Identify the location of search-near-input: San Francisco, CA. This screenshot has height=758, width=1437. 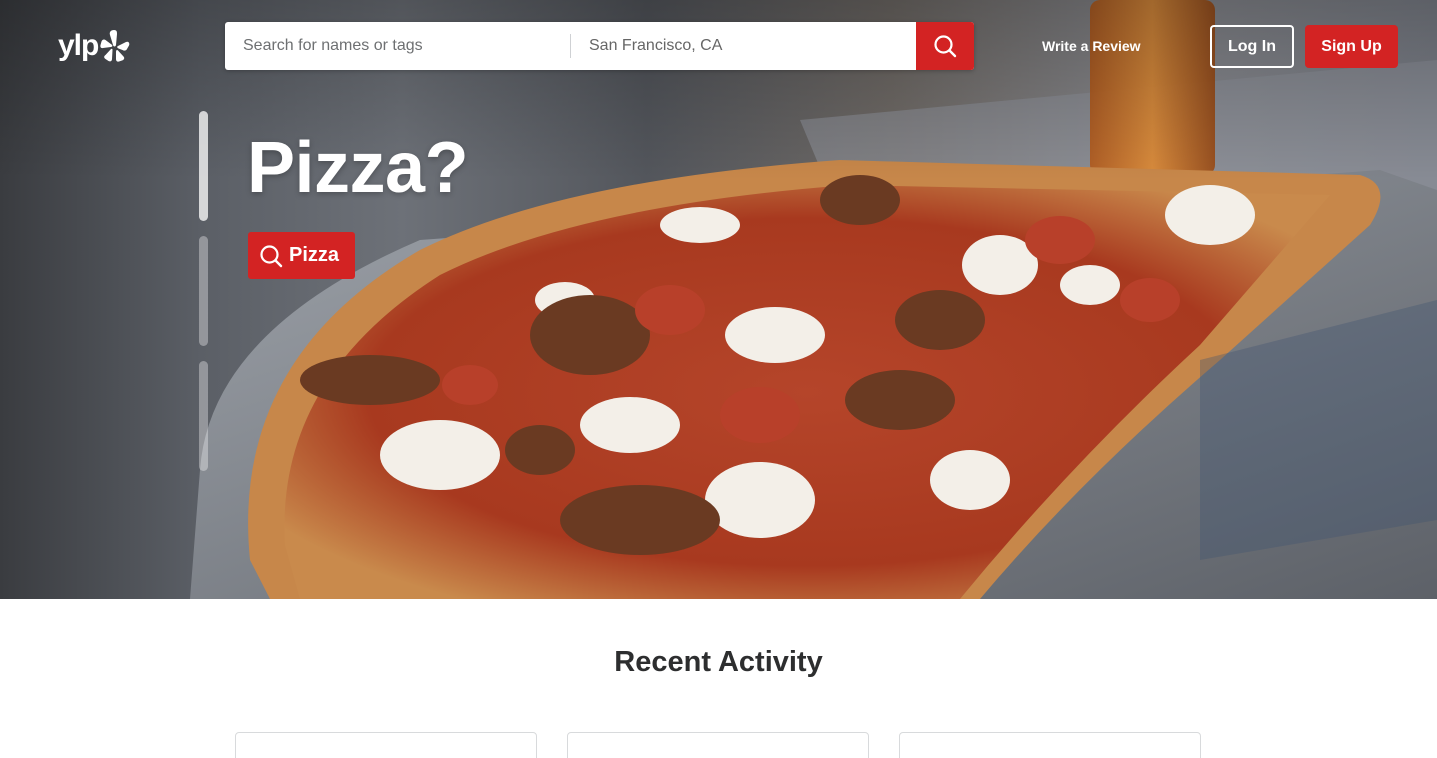
(743, 46).